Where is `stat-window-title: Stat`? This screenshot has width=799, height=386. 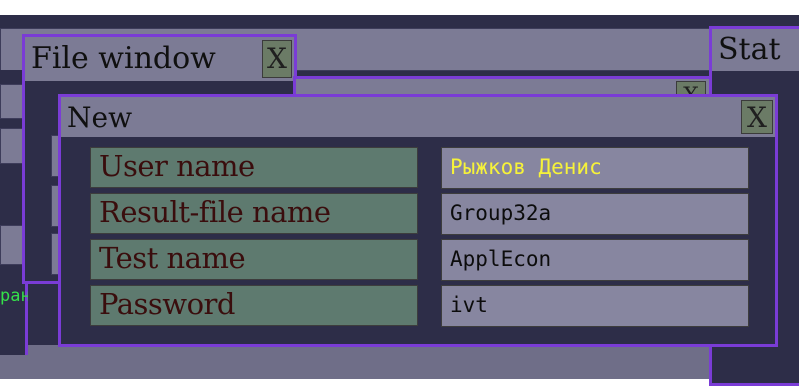 stat-window-title: Stat is located at coordinates (749, 49).